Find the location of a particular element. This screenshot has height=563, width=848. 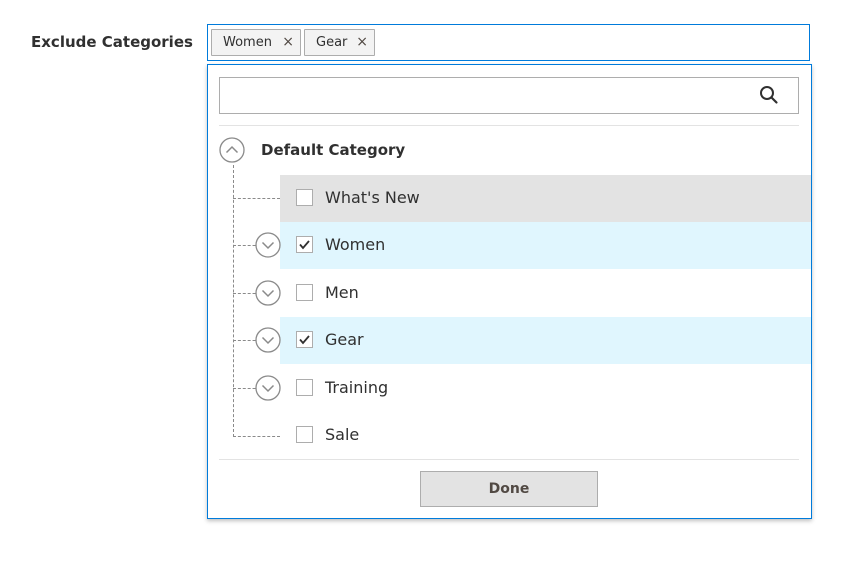

search-icon is located at coordinates (769, 95).